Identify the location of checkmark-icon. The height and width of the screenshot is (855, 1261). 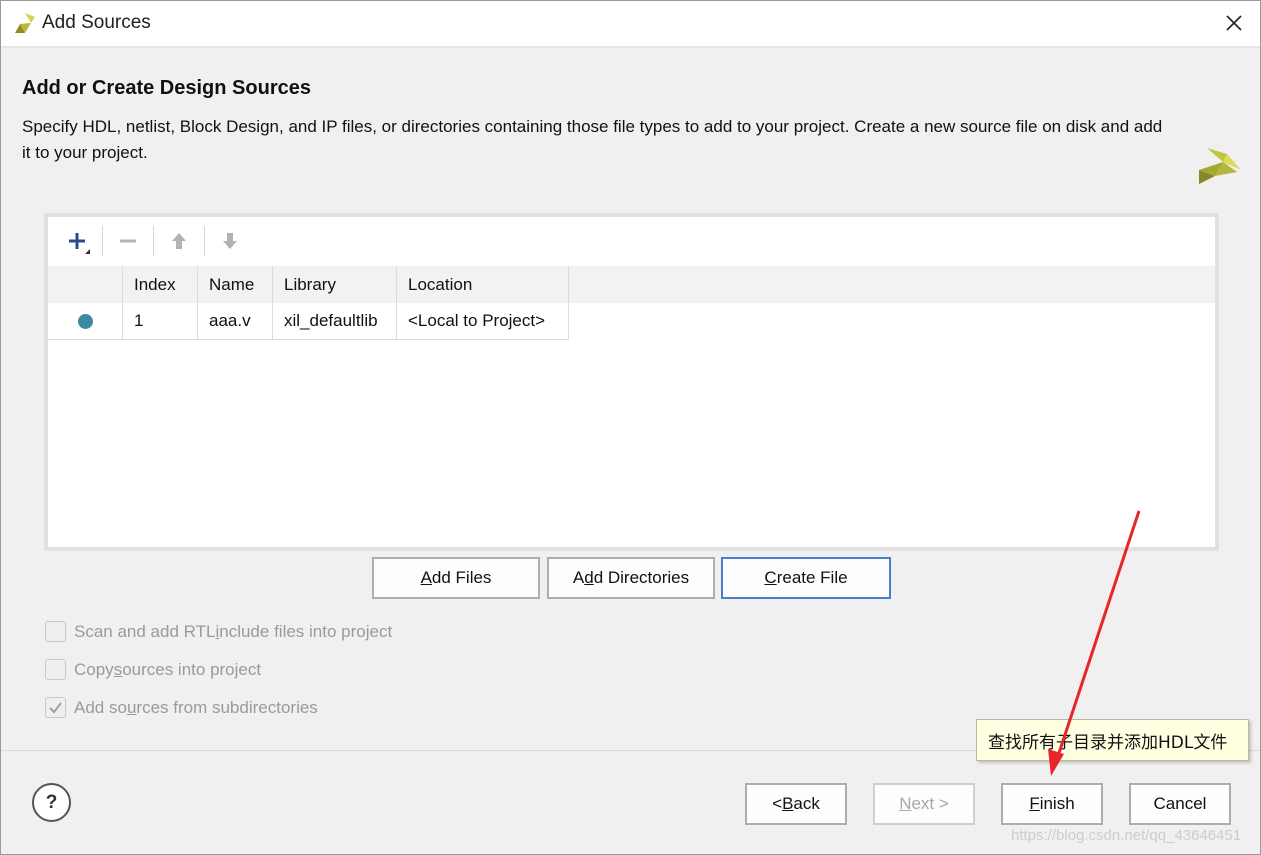
(55, 708).